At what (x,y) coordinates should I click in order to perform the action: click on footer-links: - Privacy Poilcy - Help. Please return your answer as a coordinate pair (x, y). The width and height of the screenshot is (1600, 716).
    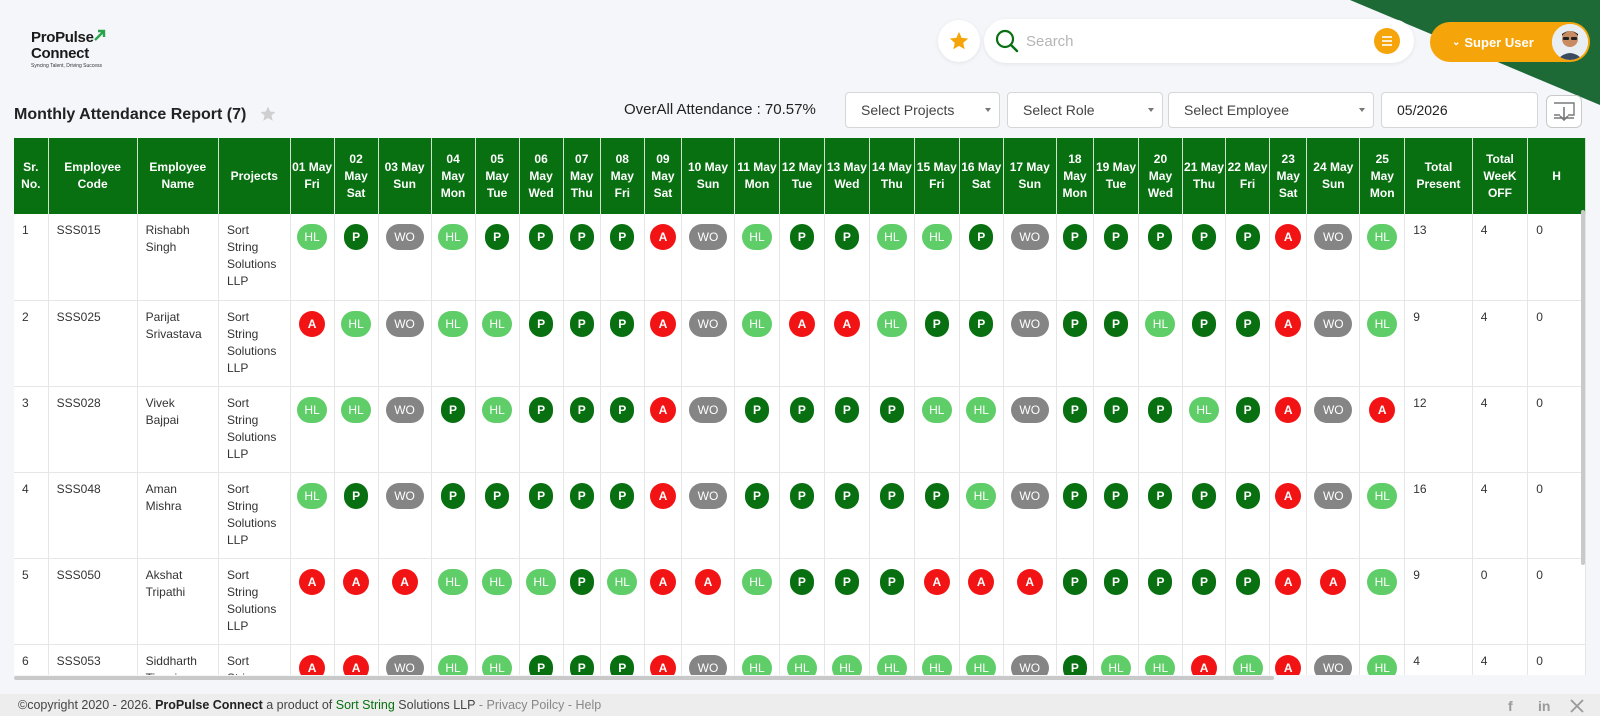
    Looking at the image, I should click on (540, 705).